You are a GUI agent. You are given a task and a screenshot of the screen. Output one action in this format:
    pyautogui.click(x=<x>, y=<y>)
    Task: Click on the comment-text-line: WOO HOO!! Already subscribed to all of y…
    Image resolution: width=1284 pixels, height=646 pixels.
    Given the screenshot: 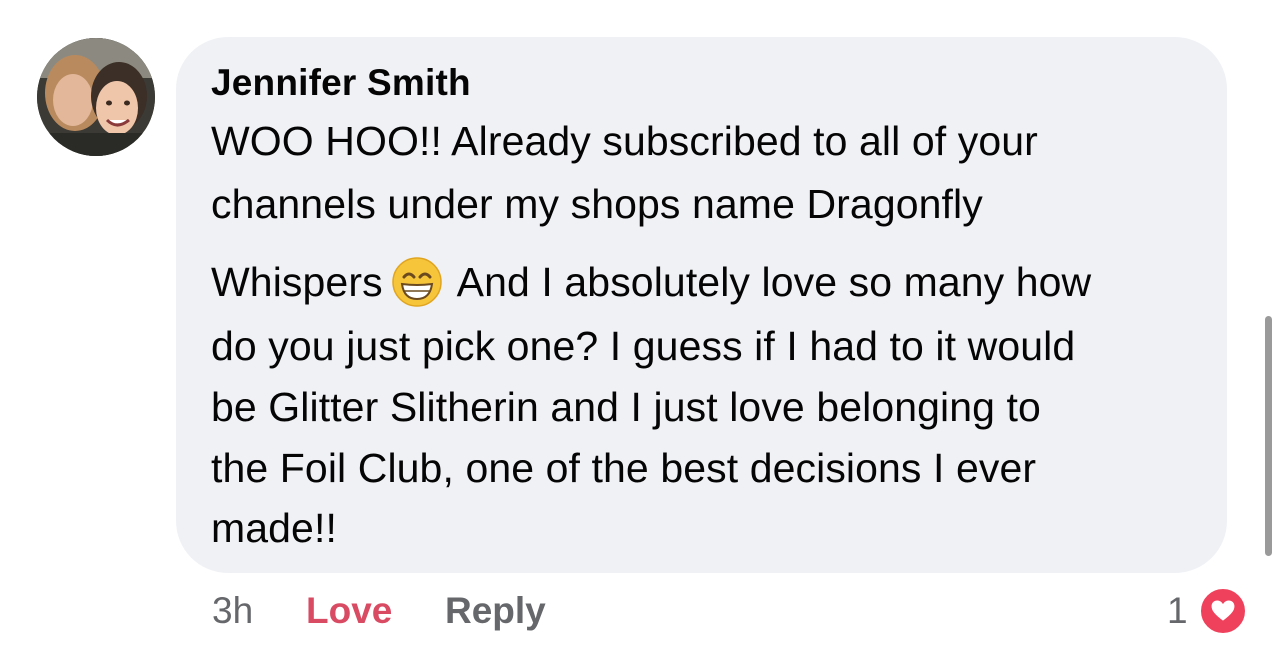 What is the action you would take?
    pyautogui.click(x=624, y=141)
    